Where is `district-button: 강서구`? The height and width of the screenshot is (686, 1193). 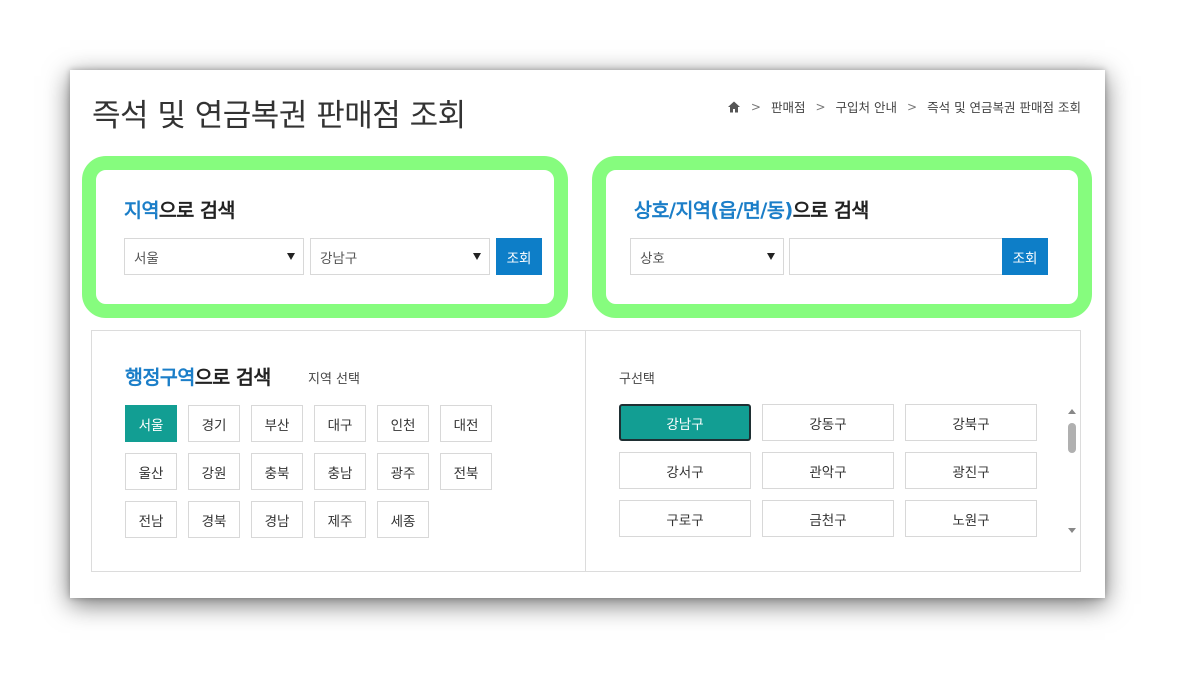
district-button: 강서구 is located at coordinates (685, 470).